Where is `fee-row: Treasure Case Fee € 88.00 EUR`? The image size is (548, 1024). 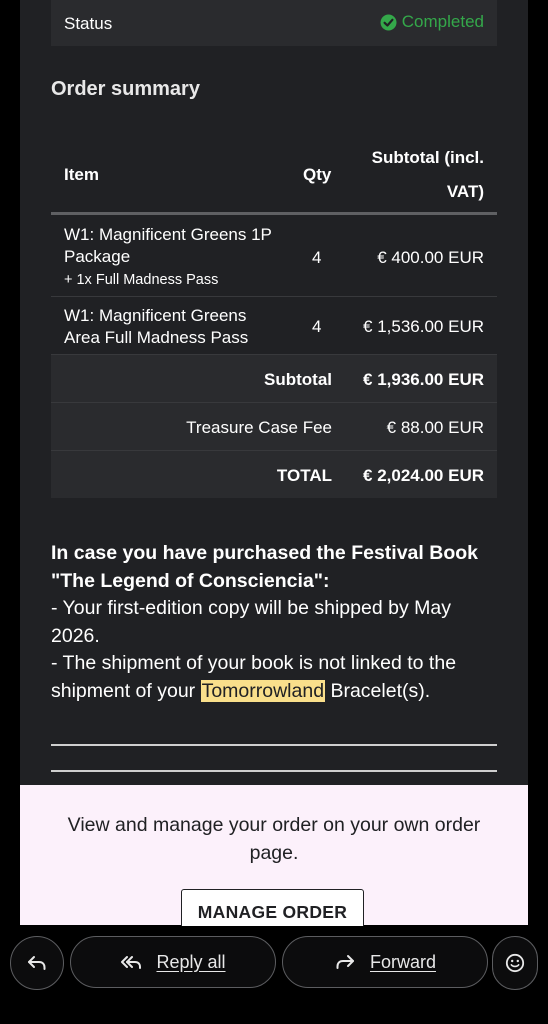
fee-row: Treasure Case Fee € 88.00 EUR is located at coordinates (274, 426).